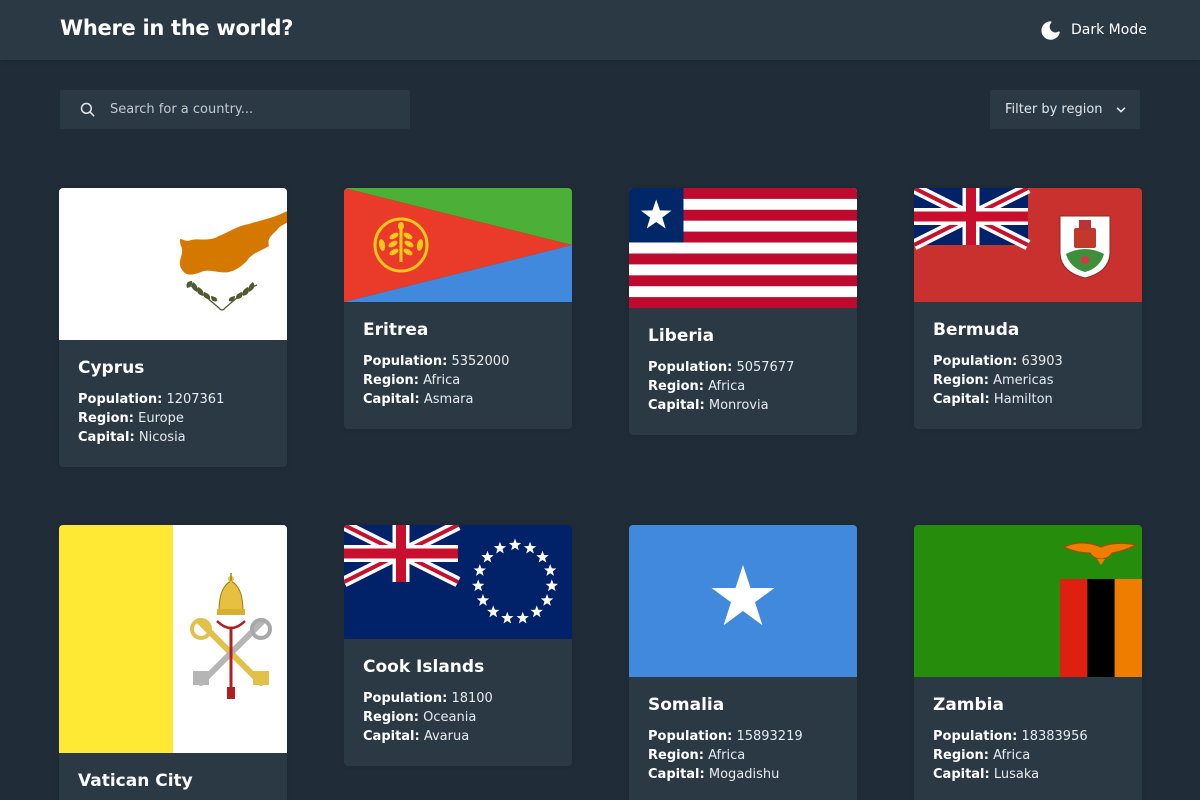 The image size is (1200, 800). I want to click on capital-row: Capital: Asmara, so click(458, 399).